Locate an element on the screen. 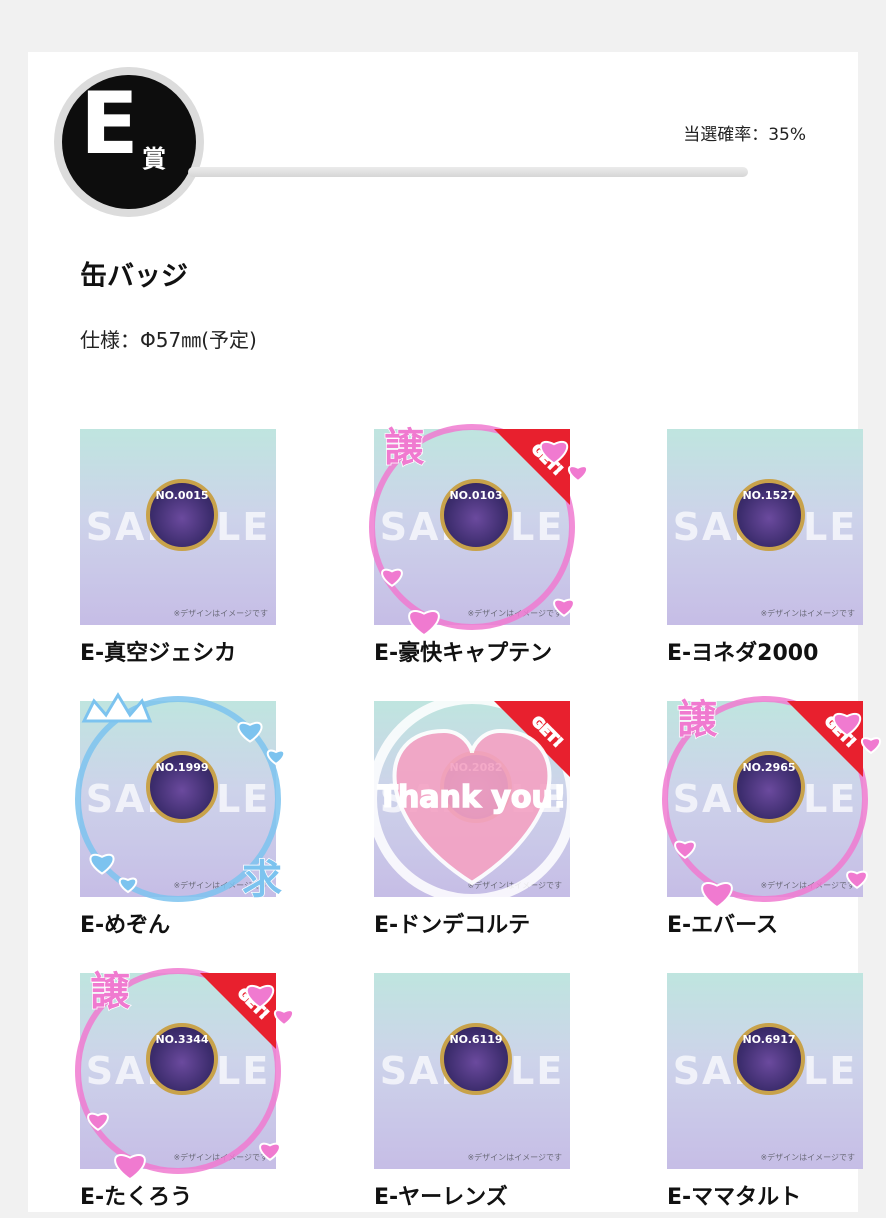 The image size is (886, 1218). can-badge-image: NO.0015 is located at coordinates (182, 515).